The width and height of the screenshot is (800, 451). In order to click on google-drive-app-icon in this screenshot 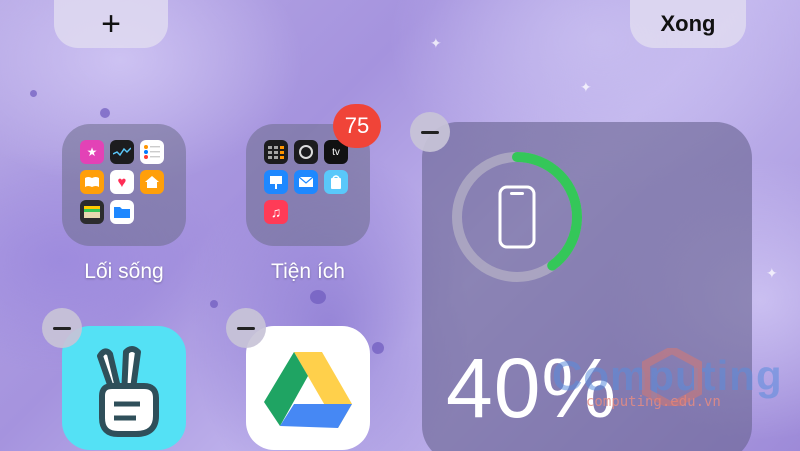, I will do `click(308, 388)`.